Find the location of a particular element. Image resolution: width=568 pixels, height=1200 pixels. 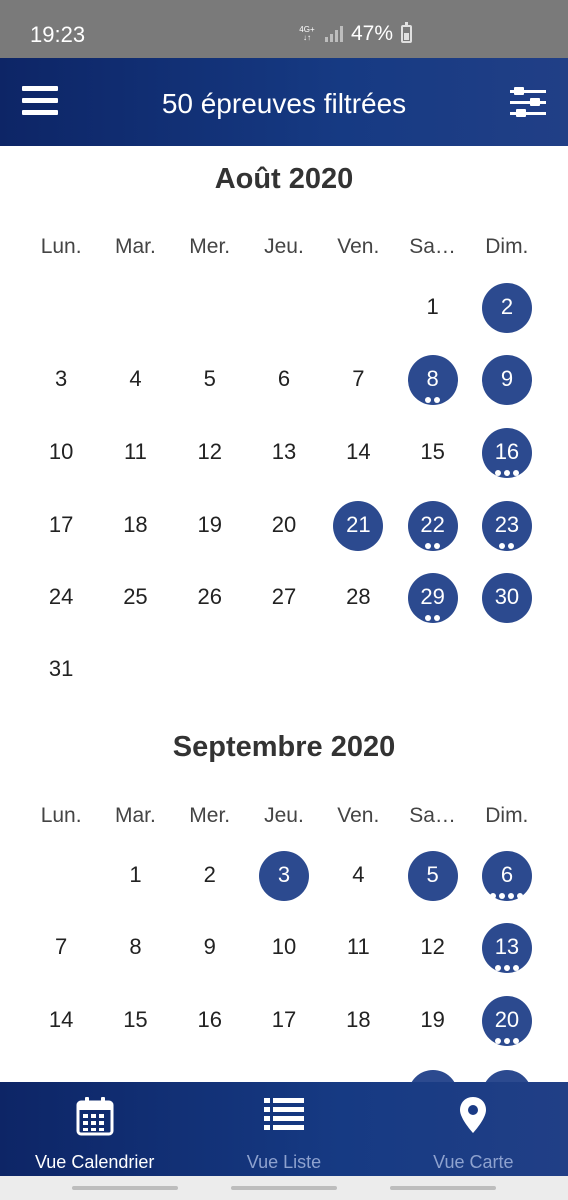

weekday-header-row: Lun. Mar. Mer. Jeu. Ven. Sa… Dim. is located at coordinates (284, 816).